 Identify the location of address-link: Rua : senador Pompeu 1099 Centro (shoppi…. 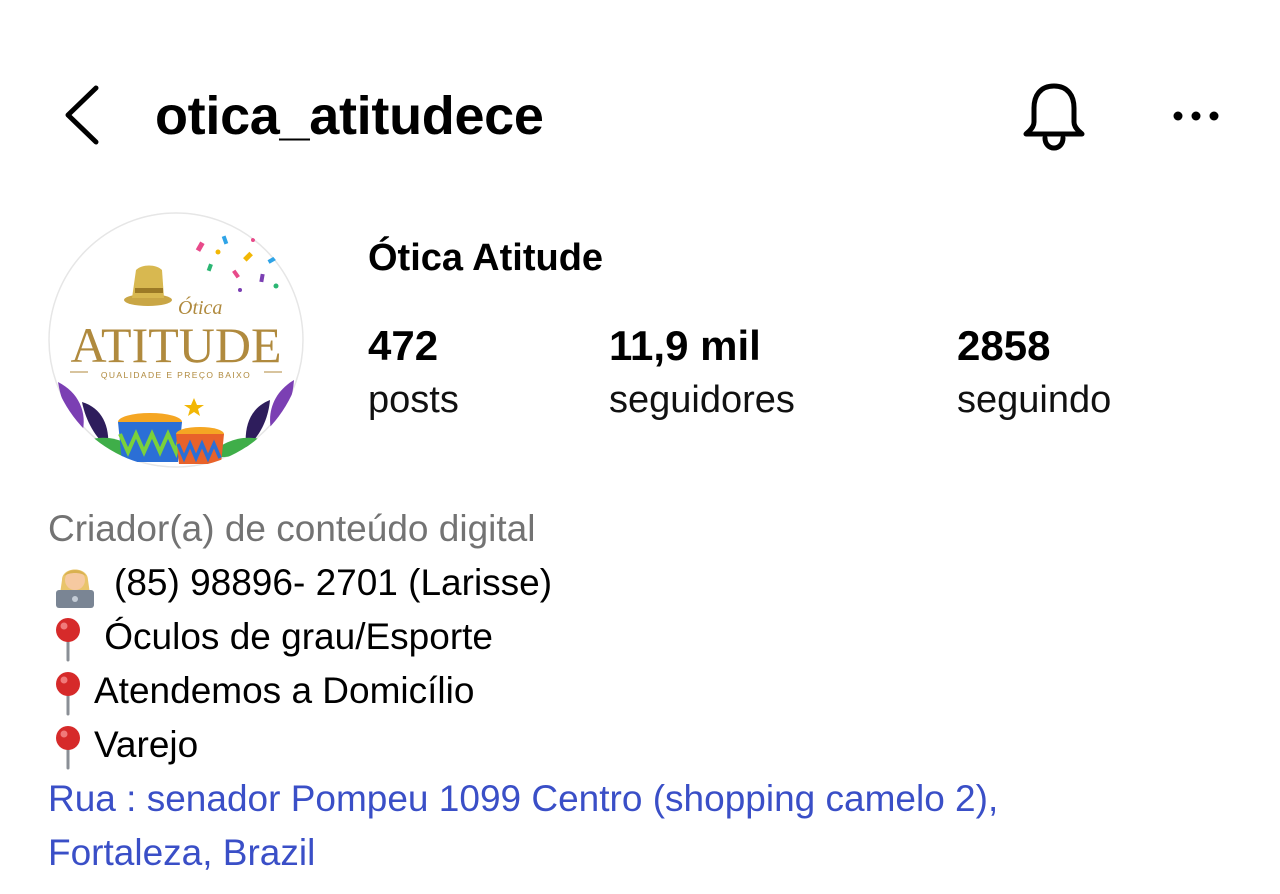
(648, 826).